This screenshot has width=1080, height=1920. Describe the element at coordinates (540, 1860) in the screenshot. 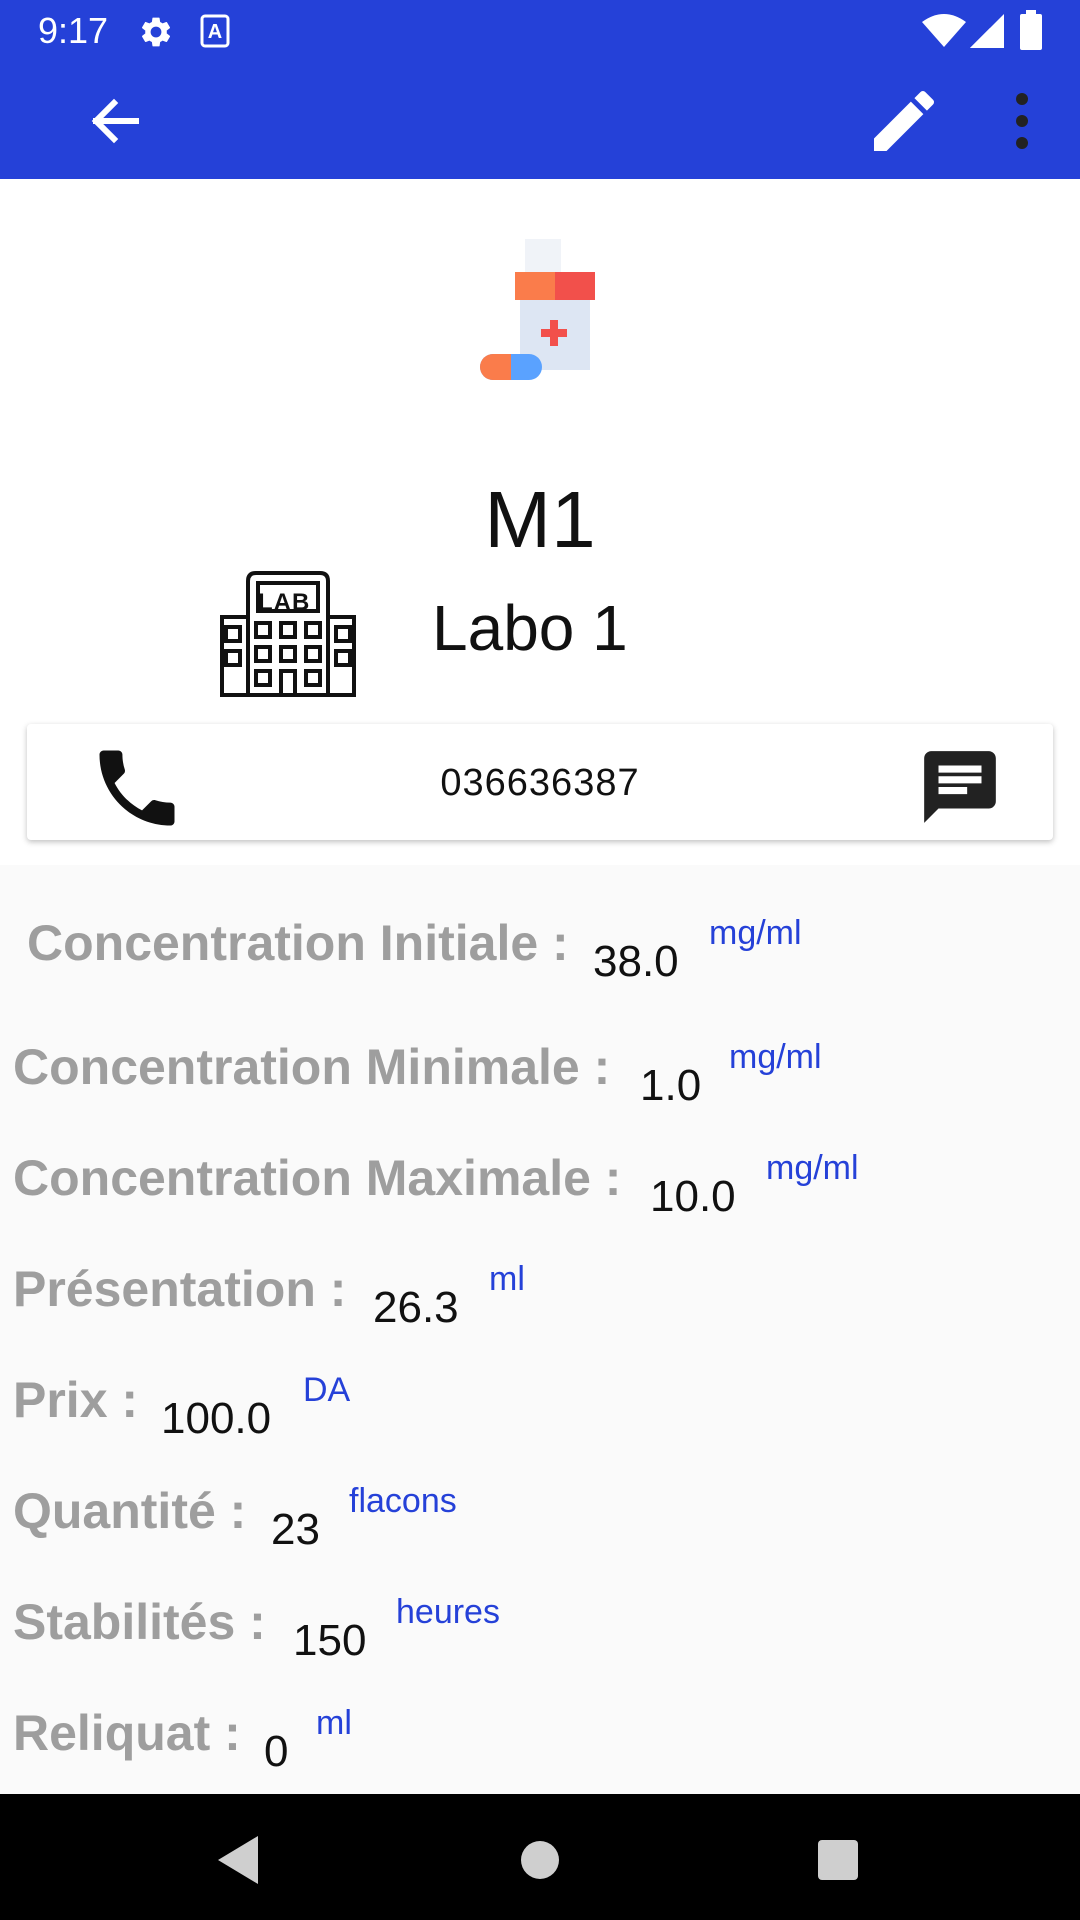

I see `home-circle-icon` at that location.